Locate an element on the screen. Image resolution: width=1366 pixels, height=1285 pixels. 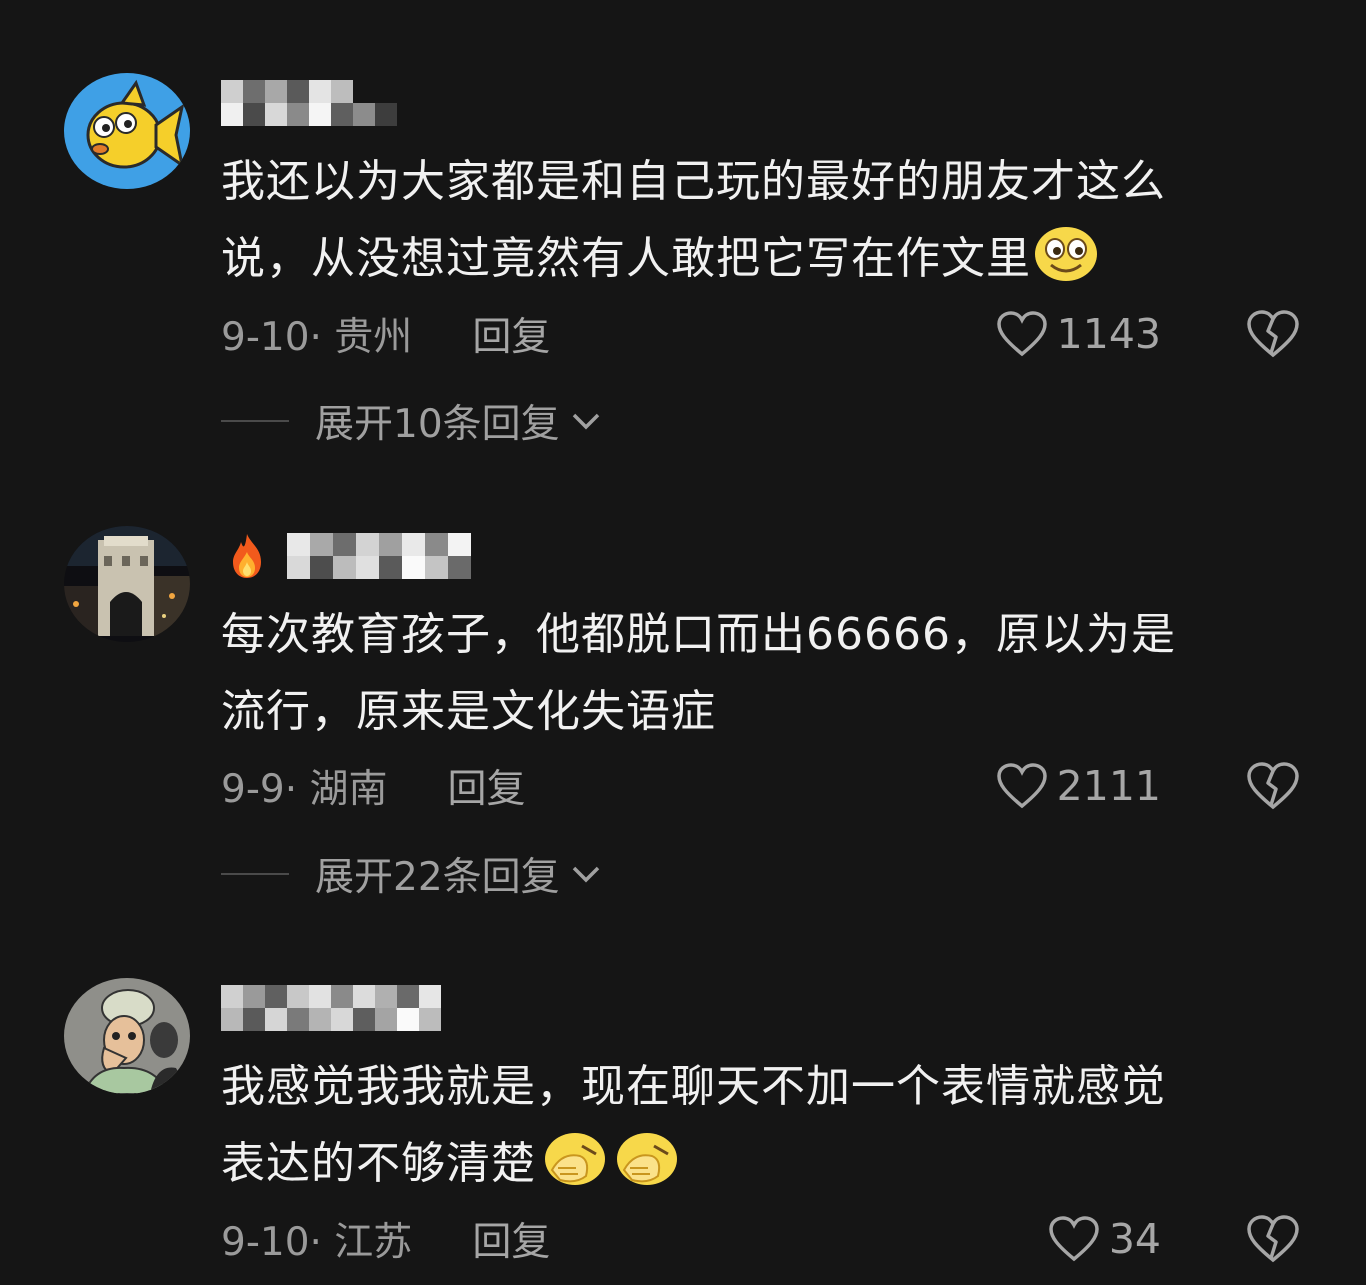
comment-text-line: 我感觉我我就是，现在聊天不加一个表情就感觉 is located at coordinates (693, 1086).